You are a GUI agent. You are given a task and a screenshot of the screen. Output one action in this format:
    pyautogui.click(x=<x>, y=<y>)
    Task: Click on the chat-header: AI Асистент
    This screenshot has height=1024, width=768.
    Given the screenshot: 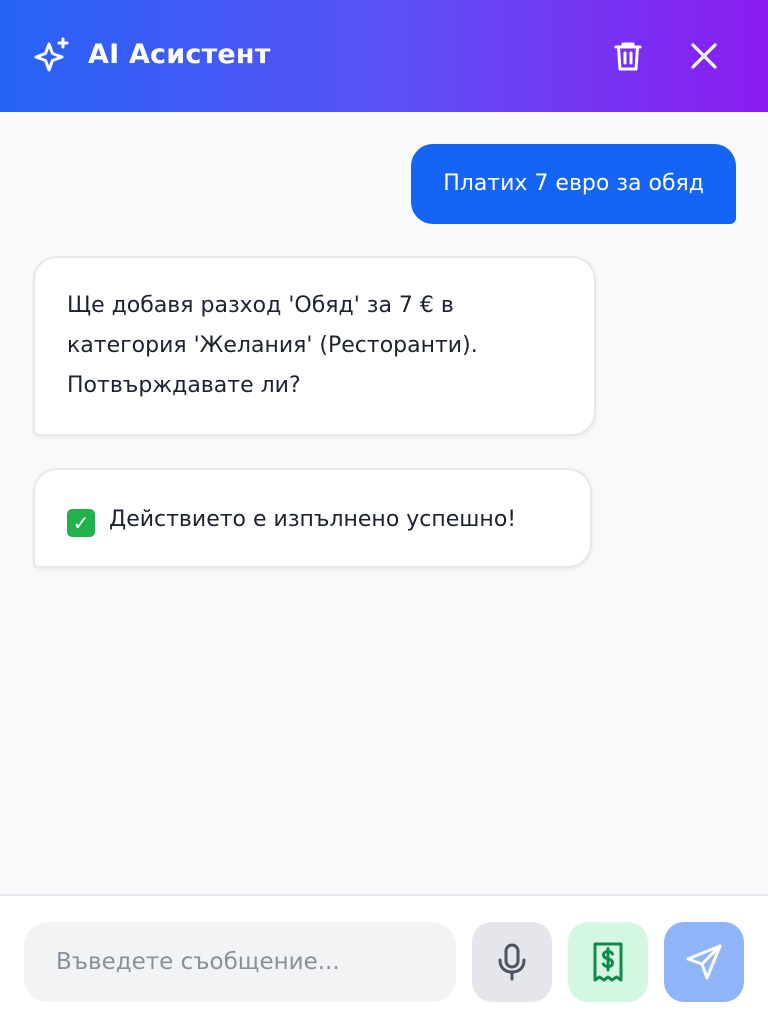 What is the action you would take?
    pyautogui.click(x=384, y=56)
    